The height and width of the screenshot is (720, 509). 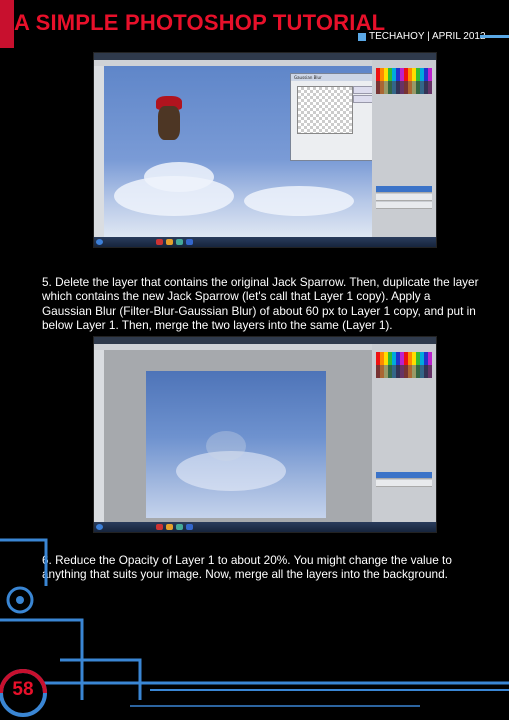 What do you see at coordinates (23, 689) in the screenshot?
I see `page-number: 58` at bounding box center [23, 689].